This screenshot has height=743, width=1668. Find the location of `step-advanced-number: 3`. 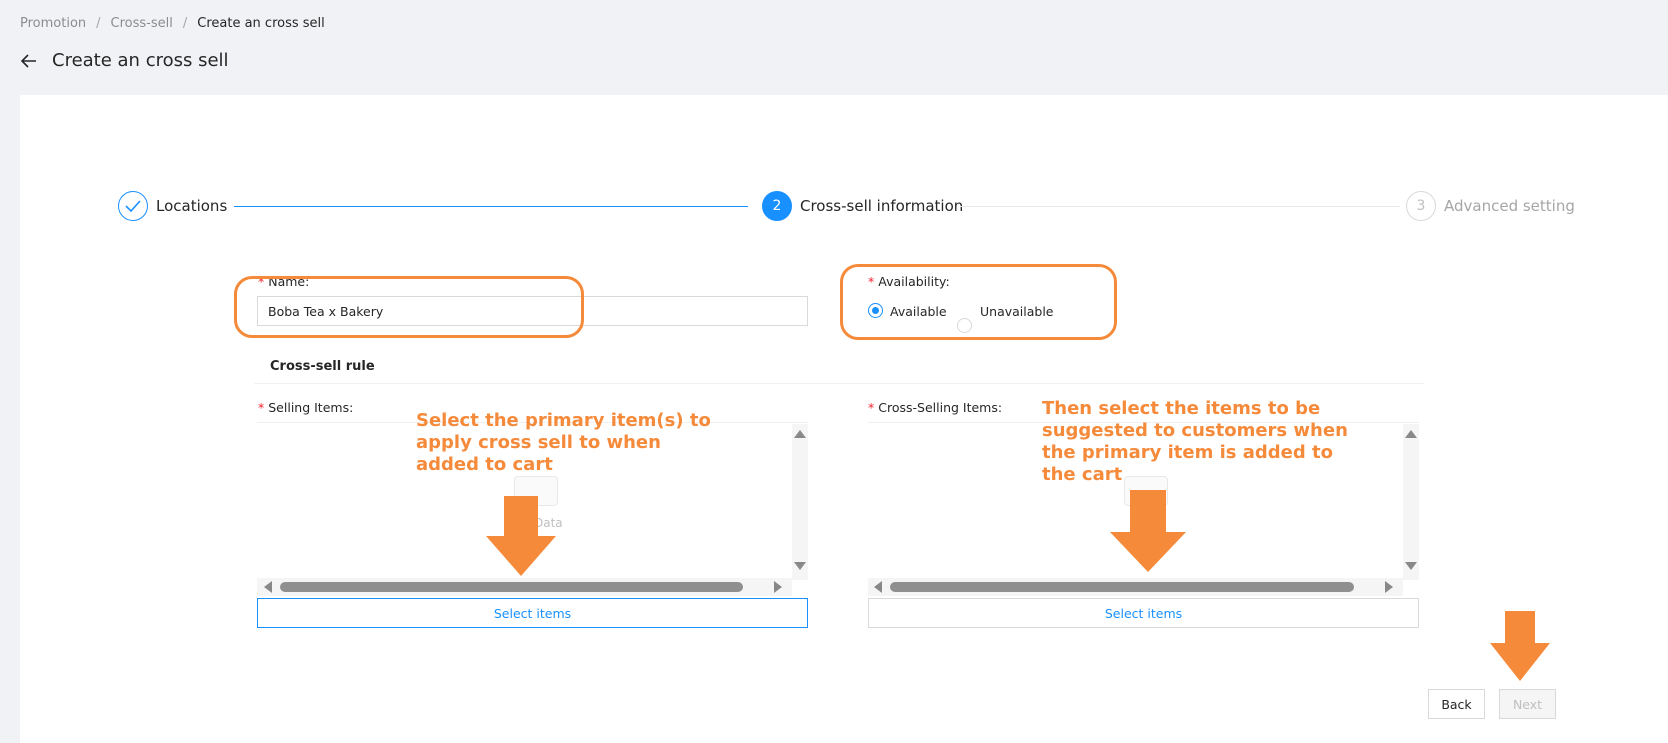

step-advanced-number: 3 is located at coordinates (1421, 206).